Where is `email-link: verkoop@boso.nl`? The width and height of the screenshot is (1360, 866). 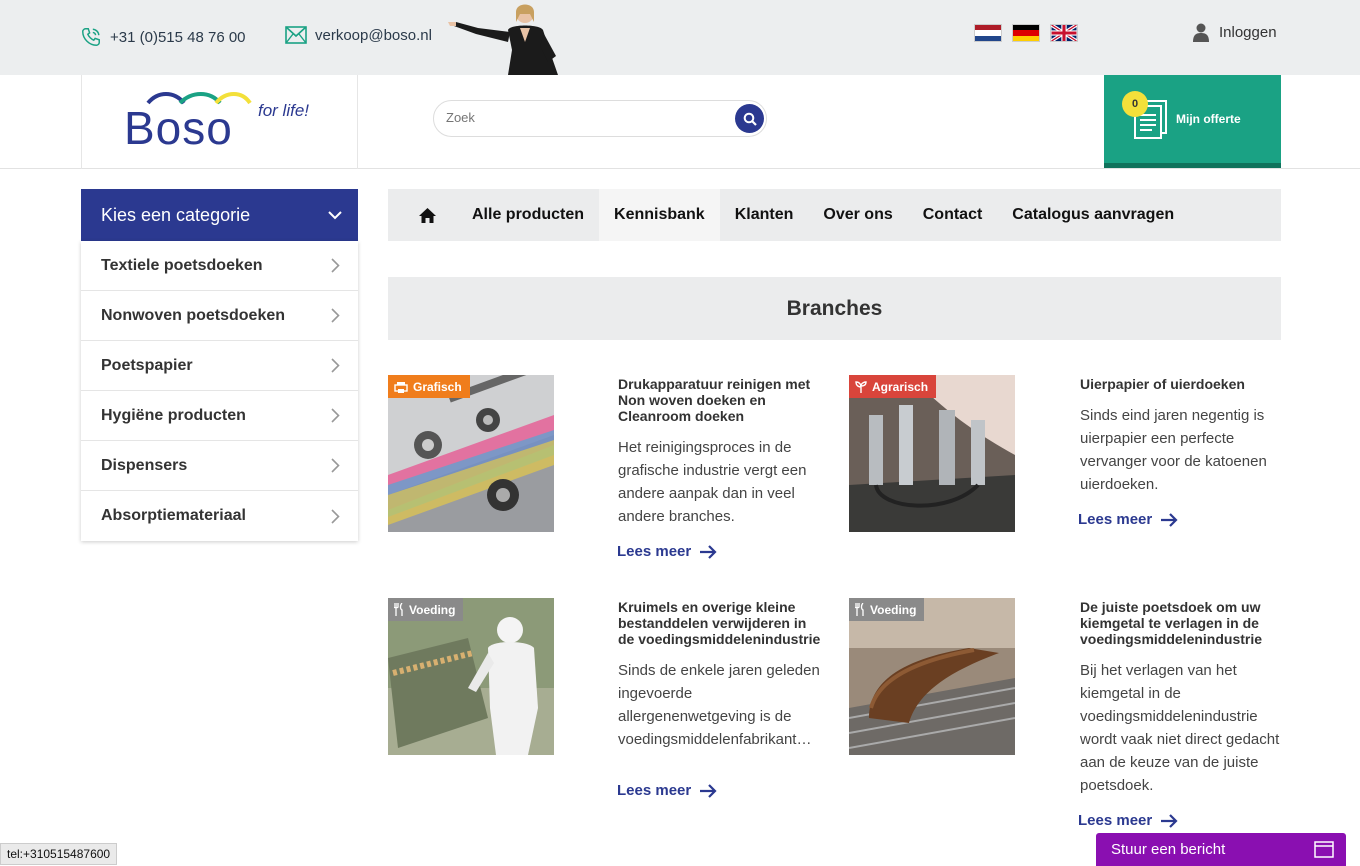
email-link: verkoop@boso.nl is located at coordinates (358, 35).